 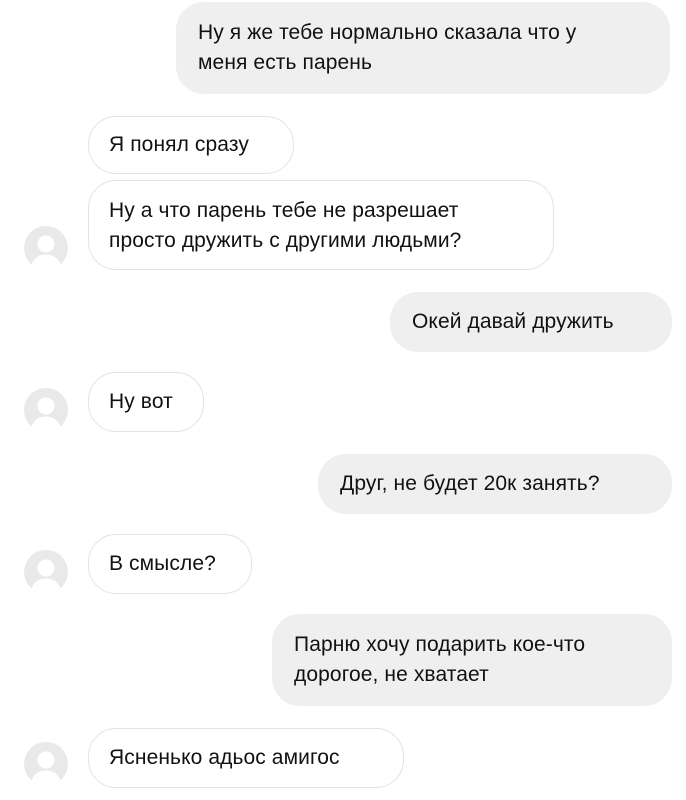 What do you see at coordinates (284, 210) in the screenshot?
I see `message-line: Ну а что парень тебе не разрешает` at bounding box center [284, 210].